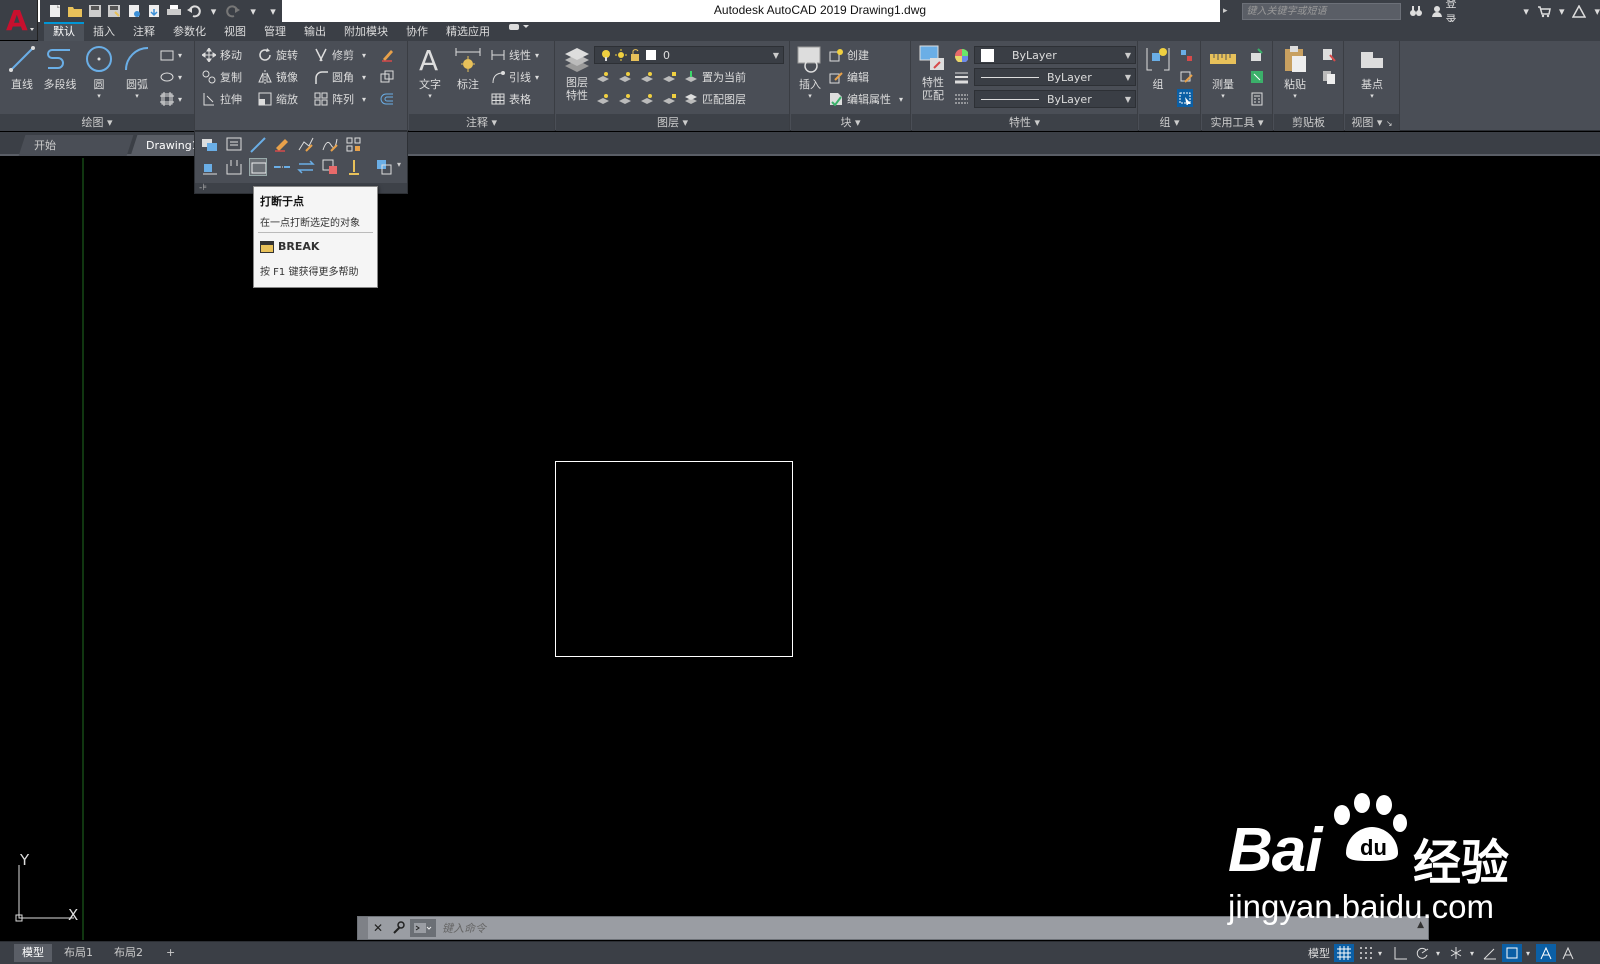 This screenshot has width=1600, height=964. Describe the element at coordinates (1512, 953) in the screenshot. I see `object-snap-toggle` at that location.